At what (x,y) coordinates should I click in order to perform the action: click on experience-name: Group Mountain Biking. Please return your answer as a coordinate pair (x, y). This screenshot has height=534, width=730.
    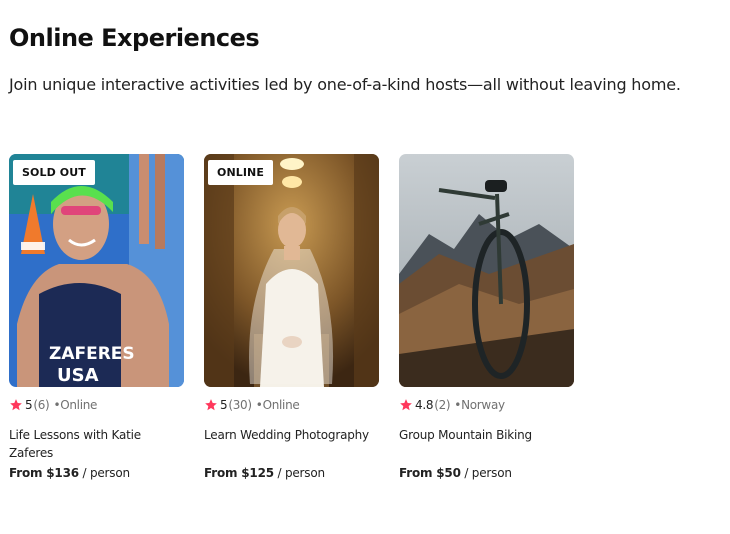
    Looking at the image, I should click on (486, 444).